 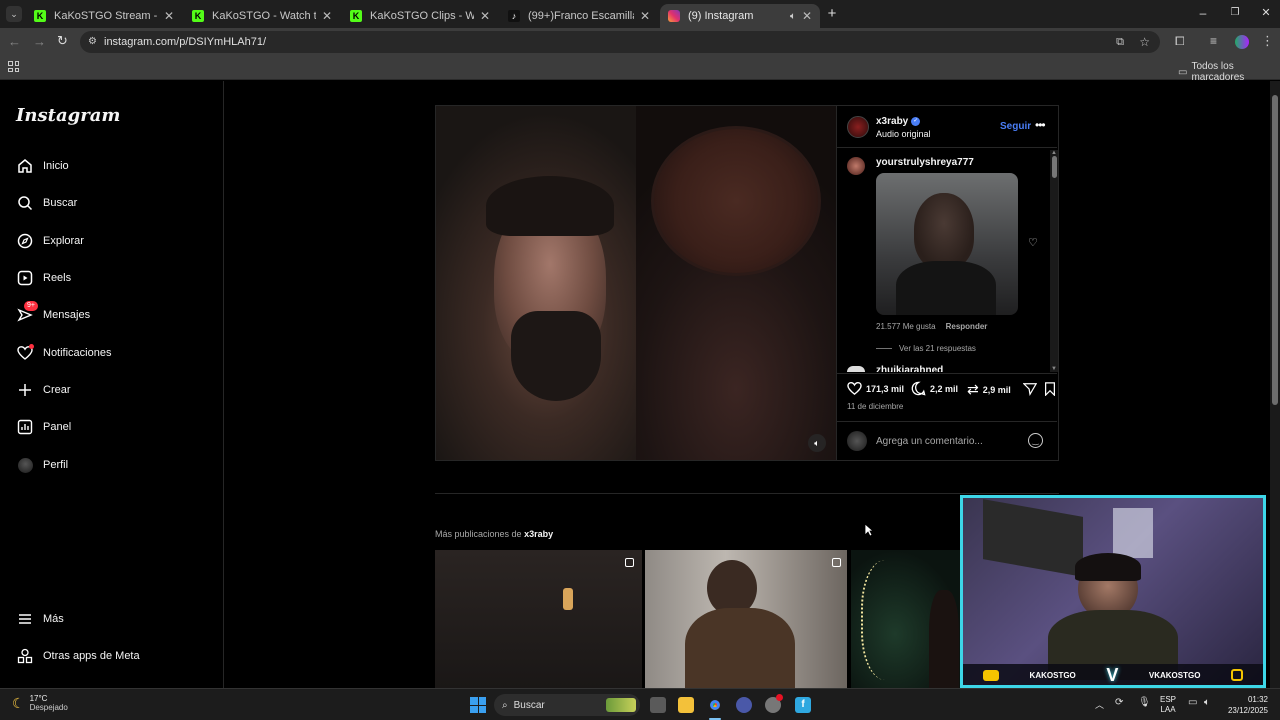 I want to click on sidebar-item-panel: Panel, so click(x=43, y=427).